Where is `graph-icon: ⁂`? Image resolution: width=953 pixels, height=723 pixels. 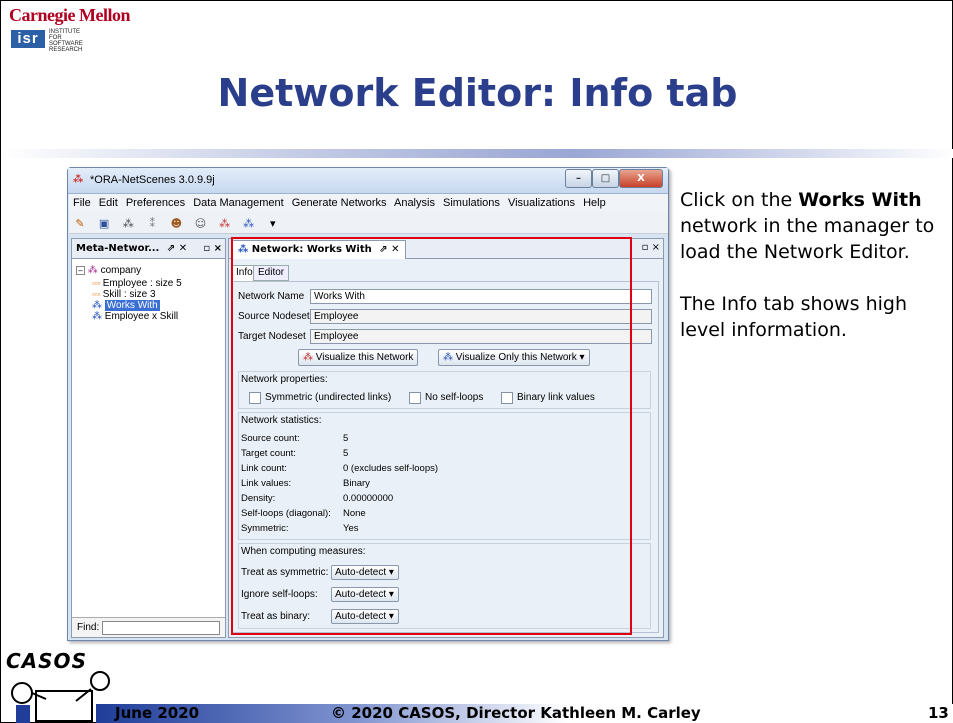 graph-icon: ⁂ is located at coordinates (225, 224).